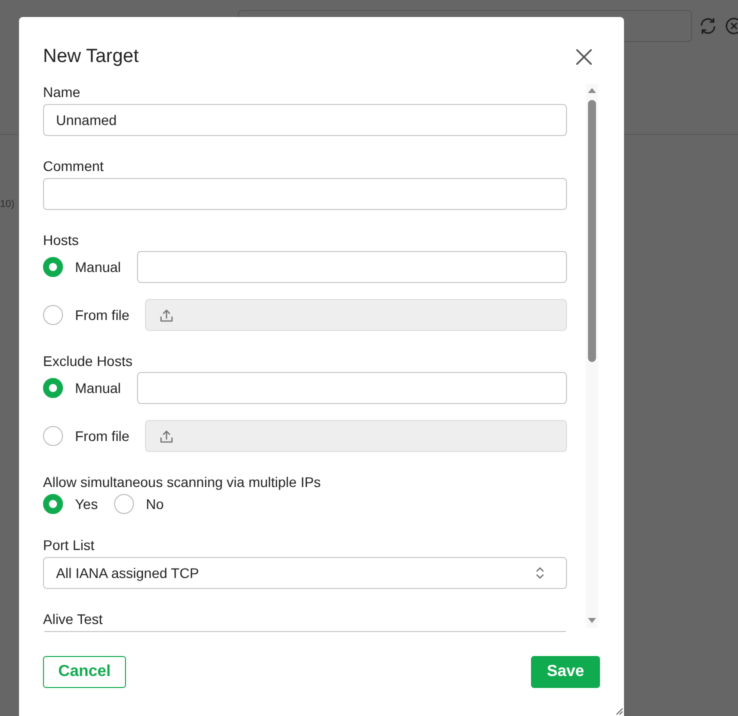  What do you see at coordinates (155, 504) in the screenshot?
I see `option-label: No` at bounding box center [155, 504].